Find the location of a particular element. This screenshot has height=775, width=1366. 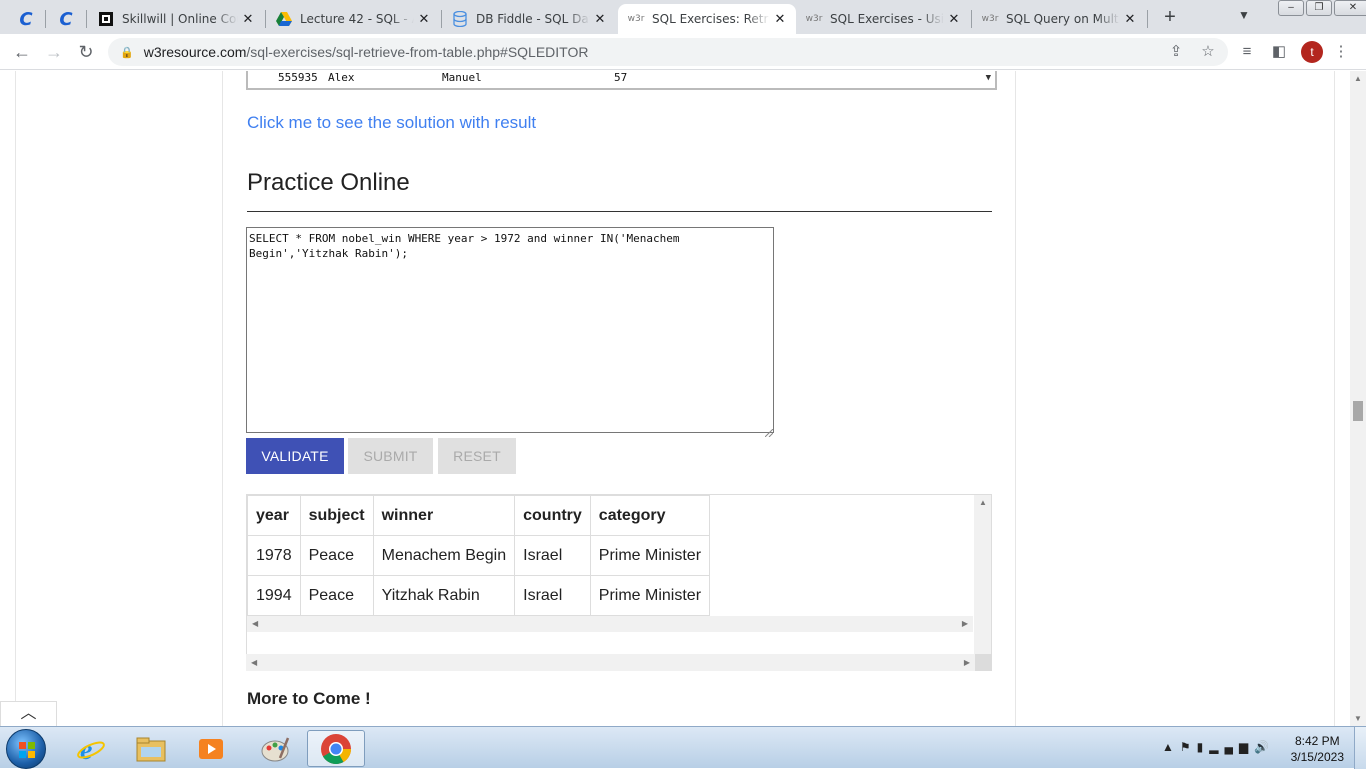

scroll-corner is located at coordinates (983, 662).